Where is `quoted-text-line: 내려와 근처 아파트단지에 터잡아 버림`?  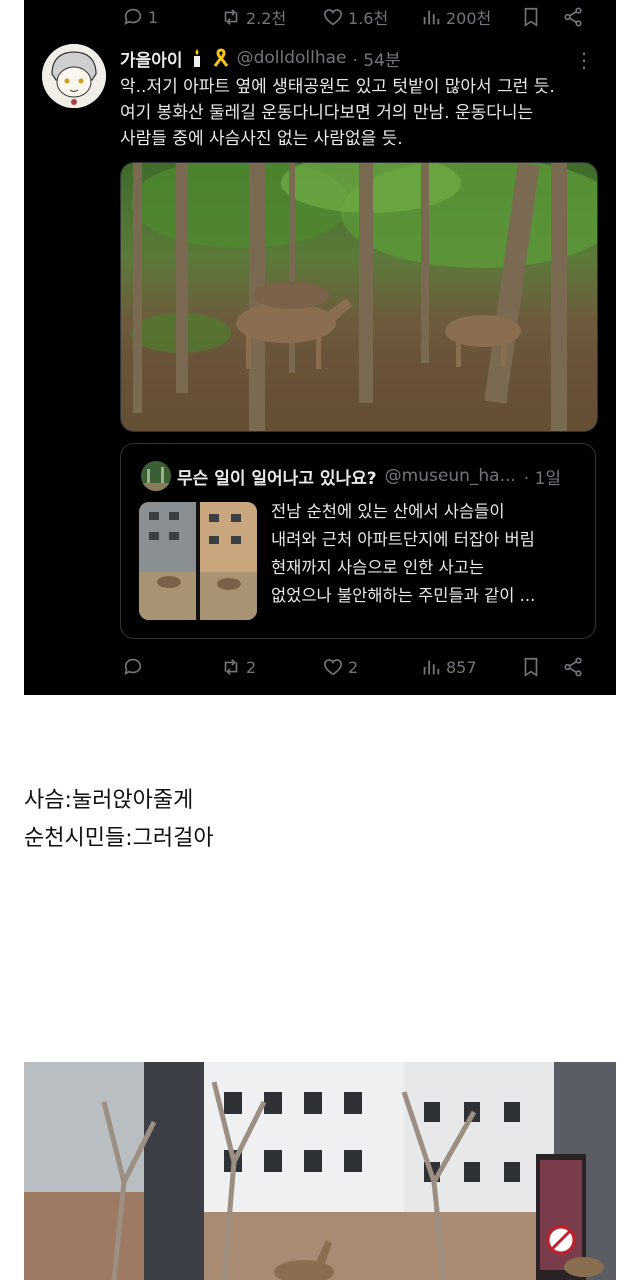
quoted-text-line: 내려와 근처 아파트단지에 터잡아 버림 is located at coordinates (403, 539).